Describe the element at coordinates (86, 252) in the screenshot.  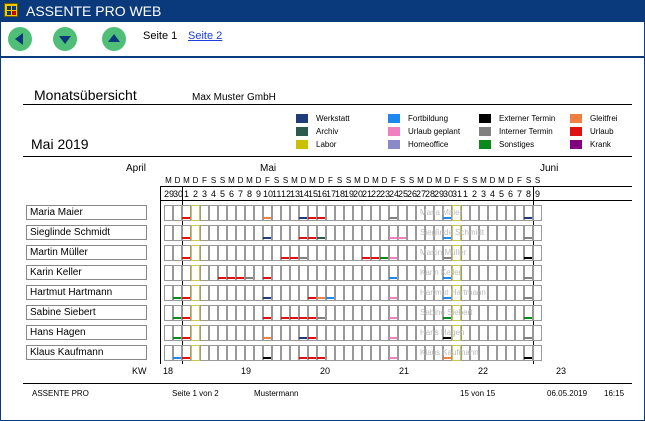
I see `employee-name: Martin Müller` at that location.